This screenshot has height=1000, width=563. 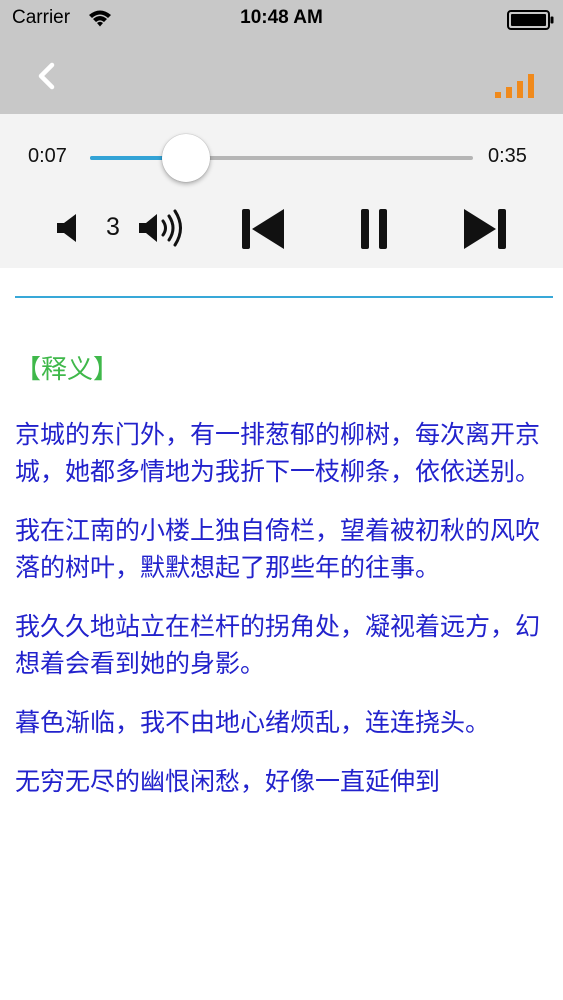 What do you see at coordinates (516, 85) in the screenshot?
I see `signal-bars-icon` at bounding box center [516, 85].